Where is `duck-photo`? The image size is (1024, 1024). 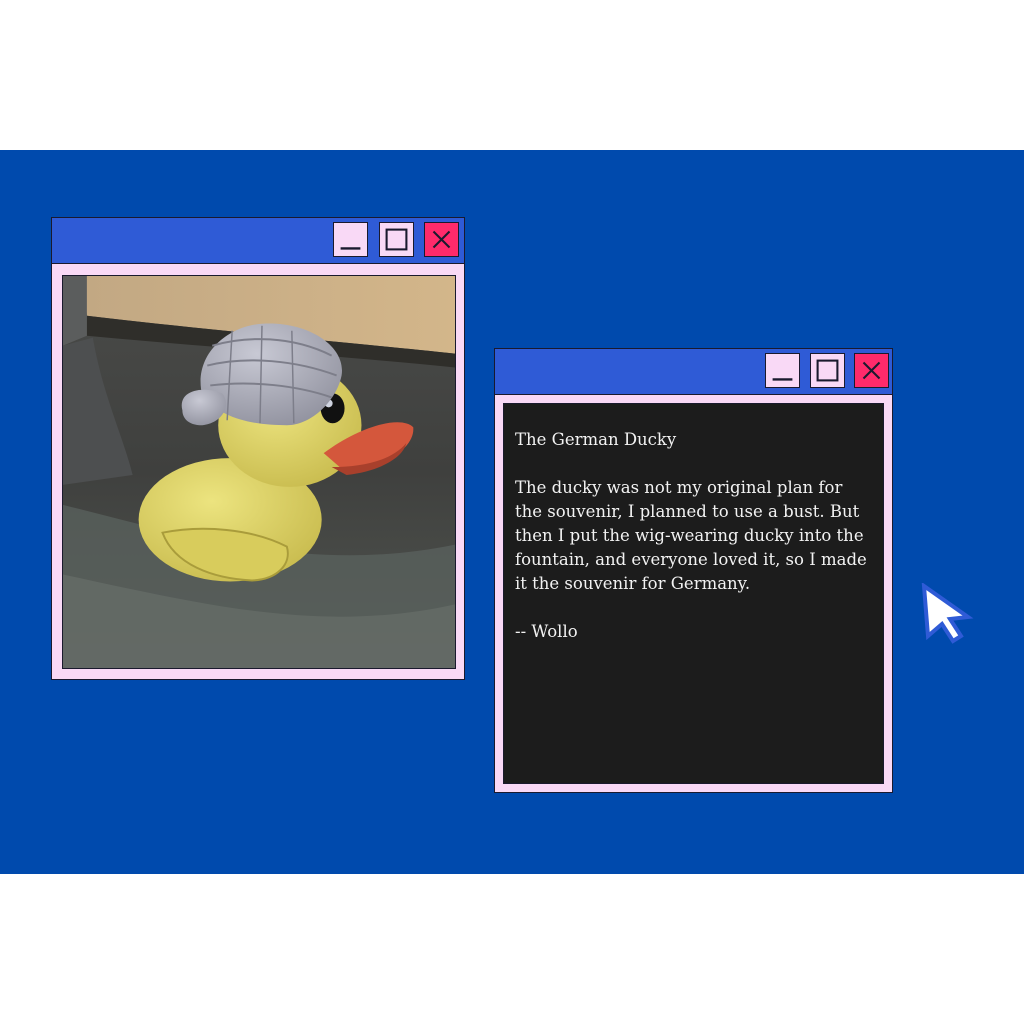
duck-photo is located at coordinates (259, 472).